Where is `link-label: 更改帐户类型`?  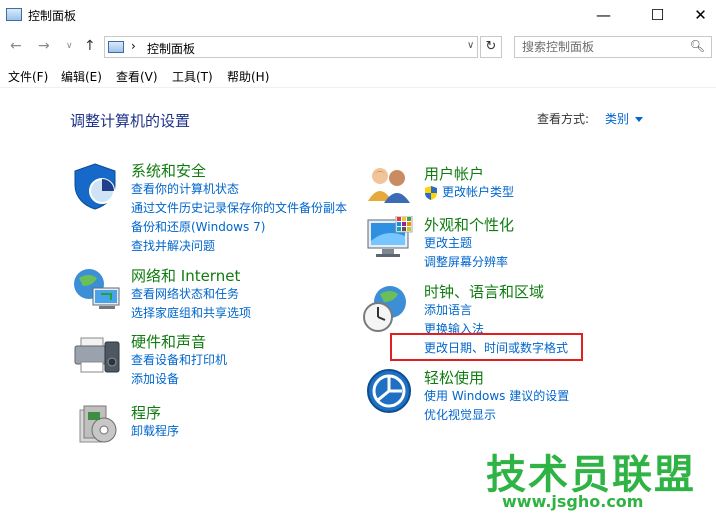
link-label: 更改帐户类型 is located at coordinates (478, 192).